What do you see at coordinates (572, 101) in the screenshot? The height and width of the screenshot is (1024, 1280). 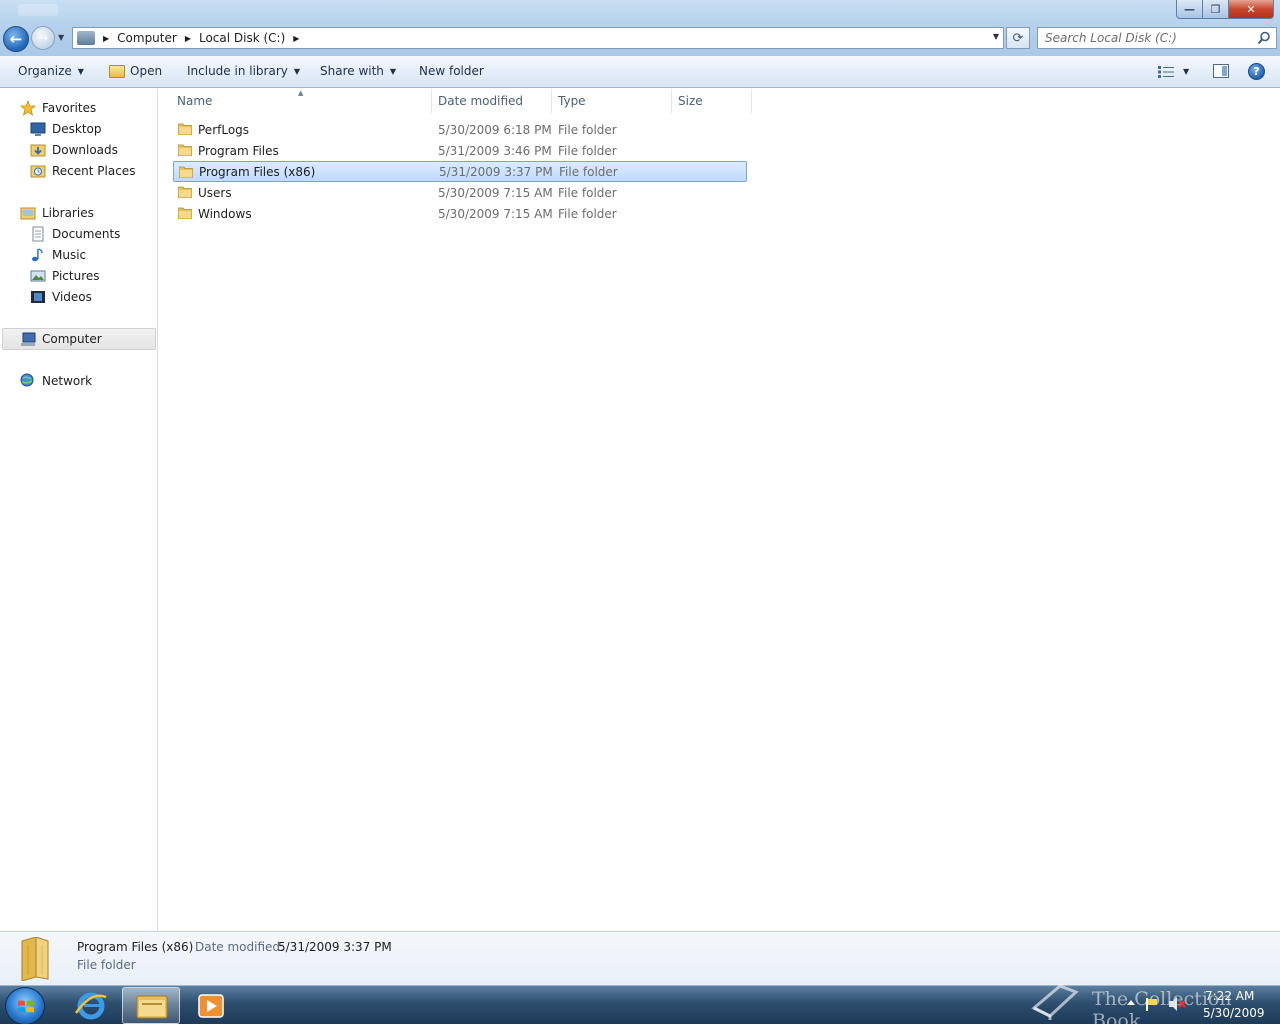 I see `column-type-label: Type` at bounding box center [572, 101].